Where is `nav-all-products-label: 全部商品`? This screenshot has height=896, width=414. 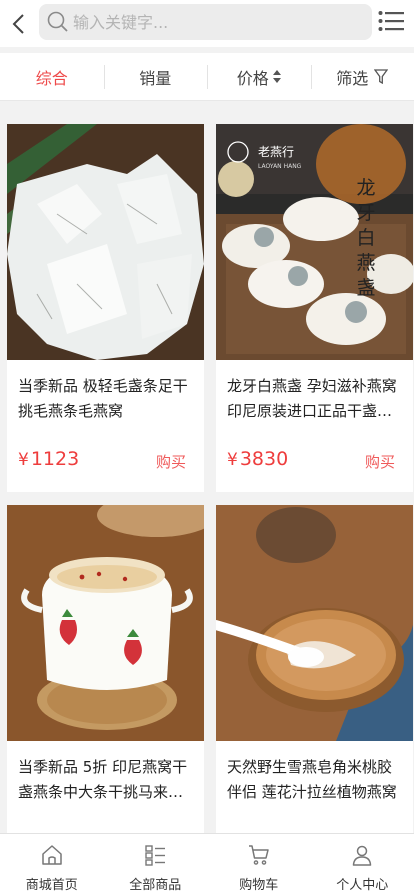 nav-all-products-label: 全部商品 is located at coordinates (155, 885).